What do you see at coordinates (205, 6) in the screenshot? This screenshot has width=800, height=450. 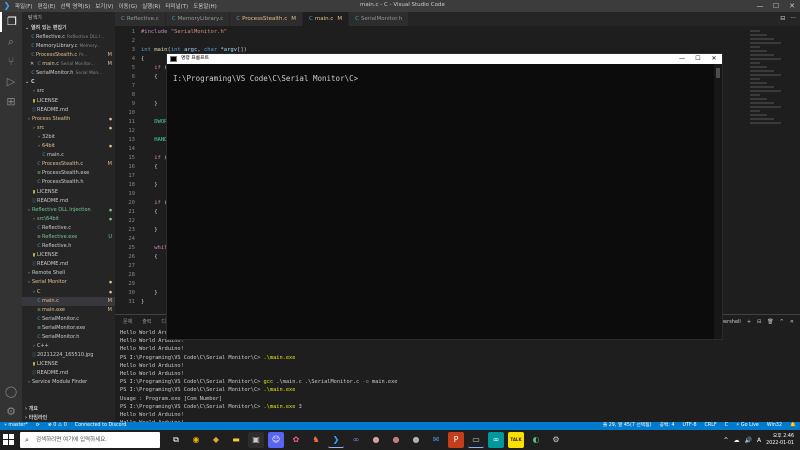 I see `menu-item-7: 도움말(H)` at bounding box center [205, 6].